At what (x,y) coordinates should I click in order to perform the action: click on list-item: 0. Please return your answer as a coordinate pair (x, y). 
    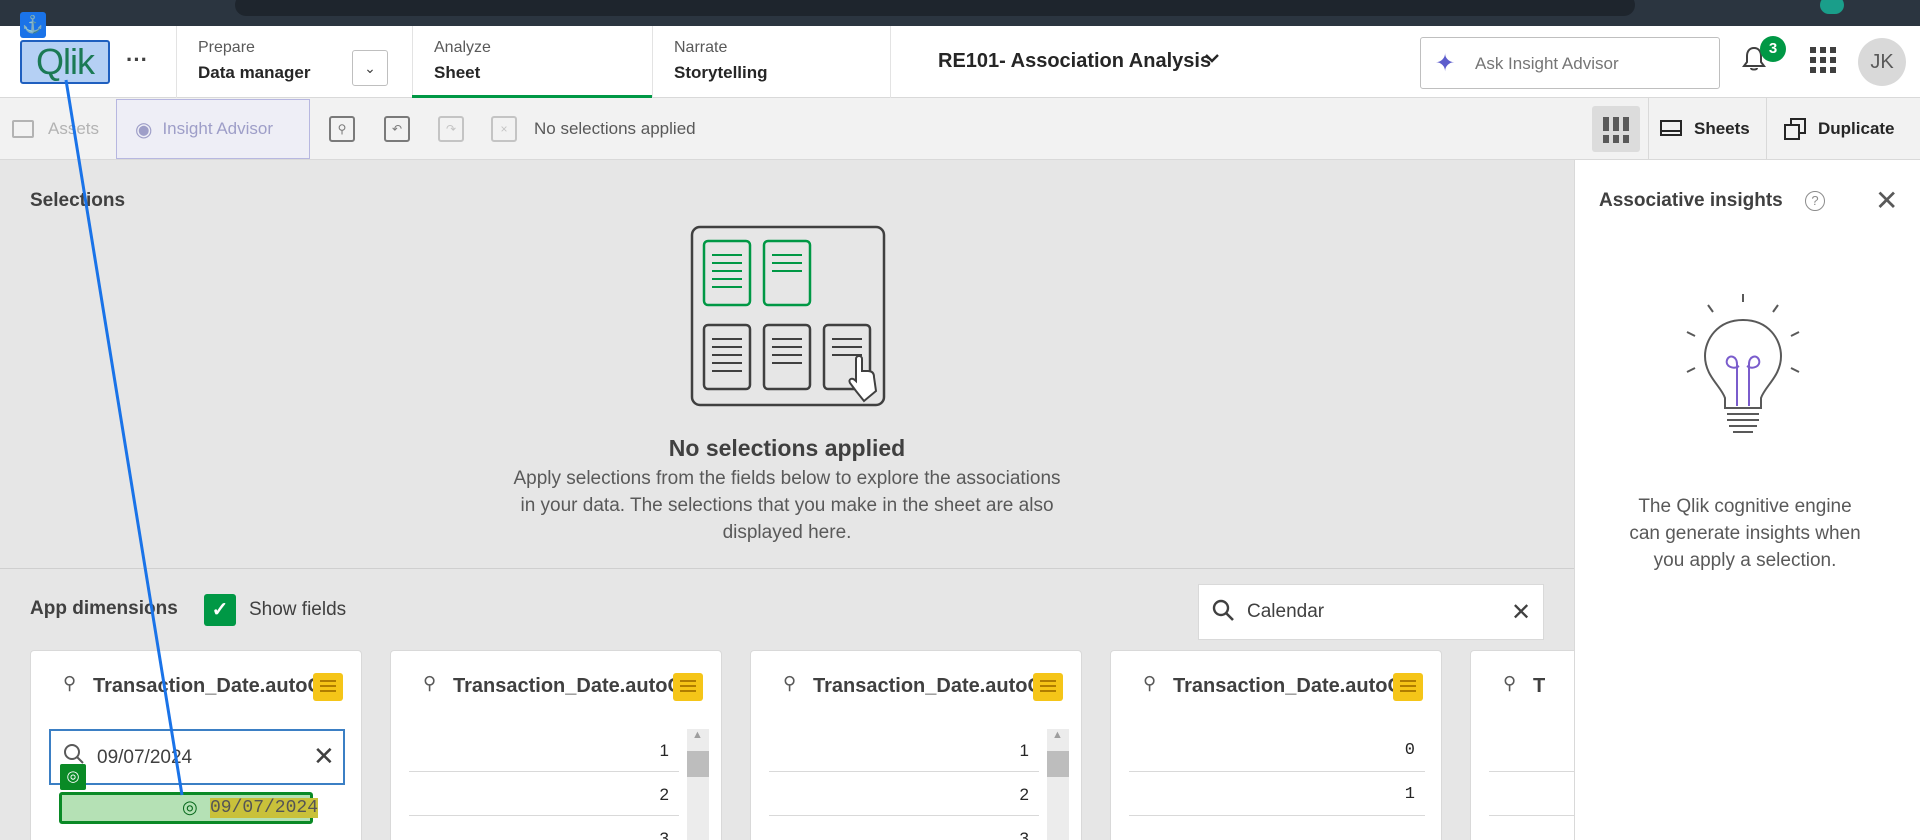
    Looking at the image, I should click on (1277, 750).